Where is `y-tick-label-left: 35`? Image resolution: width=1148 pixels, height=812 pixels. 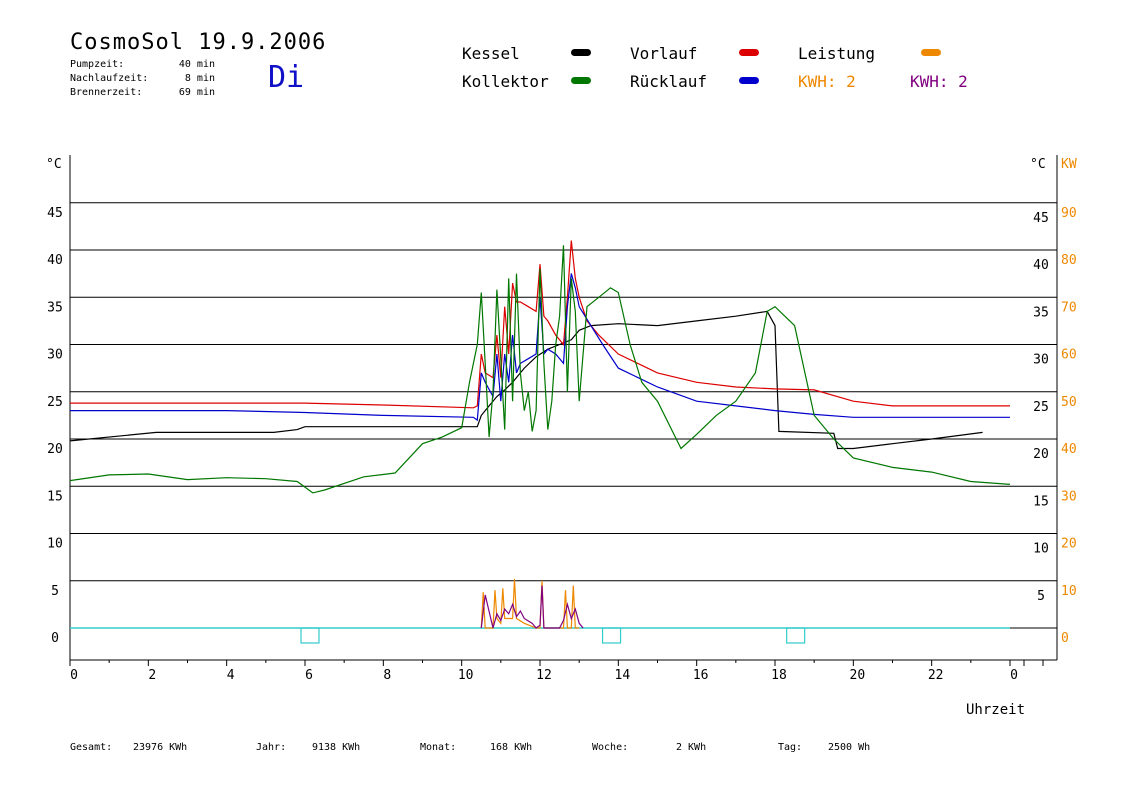
y-tick-label-left: 35 is located at coordinates (55, 307).